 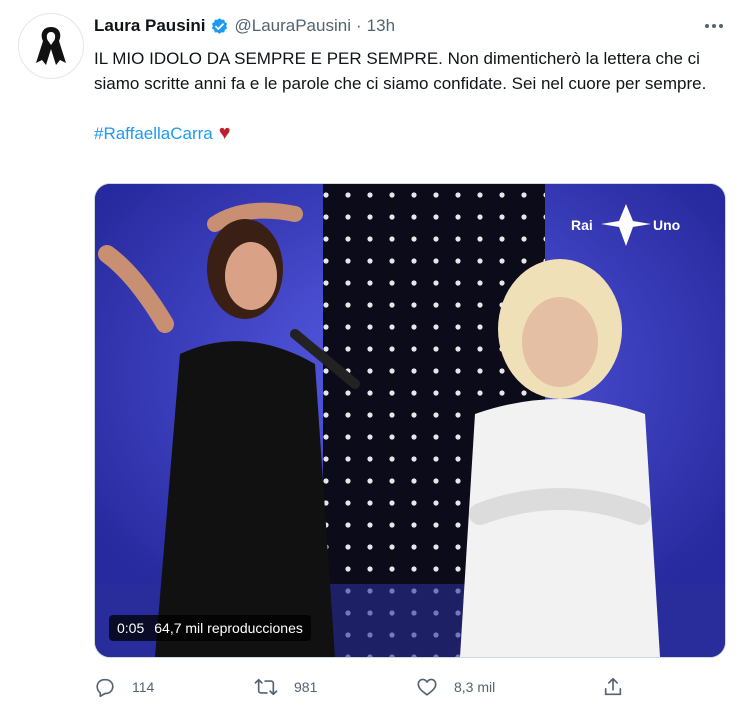 What do you see at coordinates (105, 688) in the screenshot?
I see `reply-icon` at bounding box center [105, 688].